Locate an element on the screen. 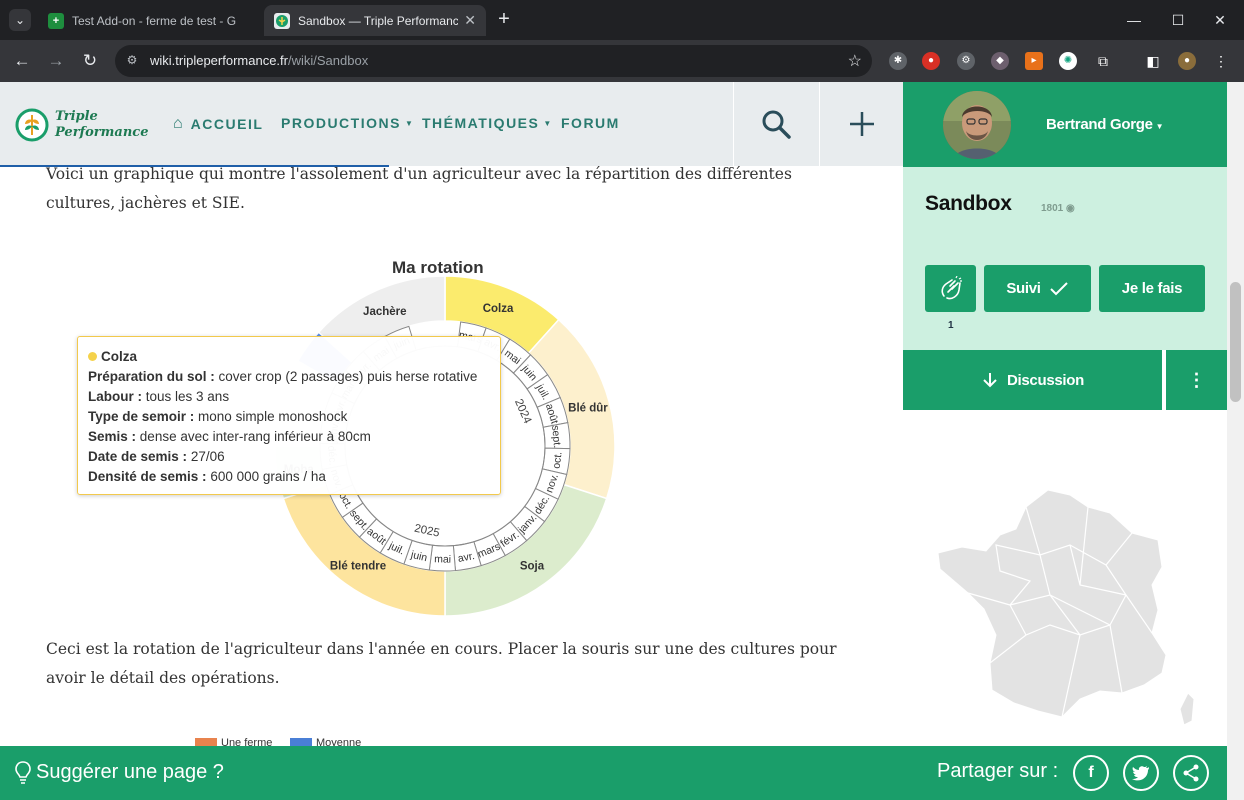 The height and width of the screenshot is (800, 1244). vertical-dots-icon: ⋮ is located at coordinates (1196, 379).